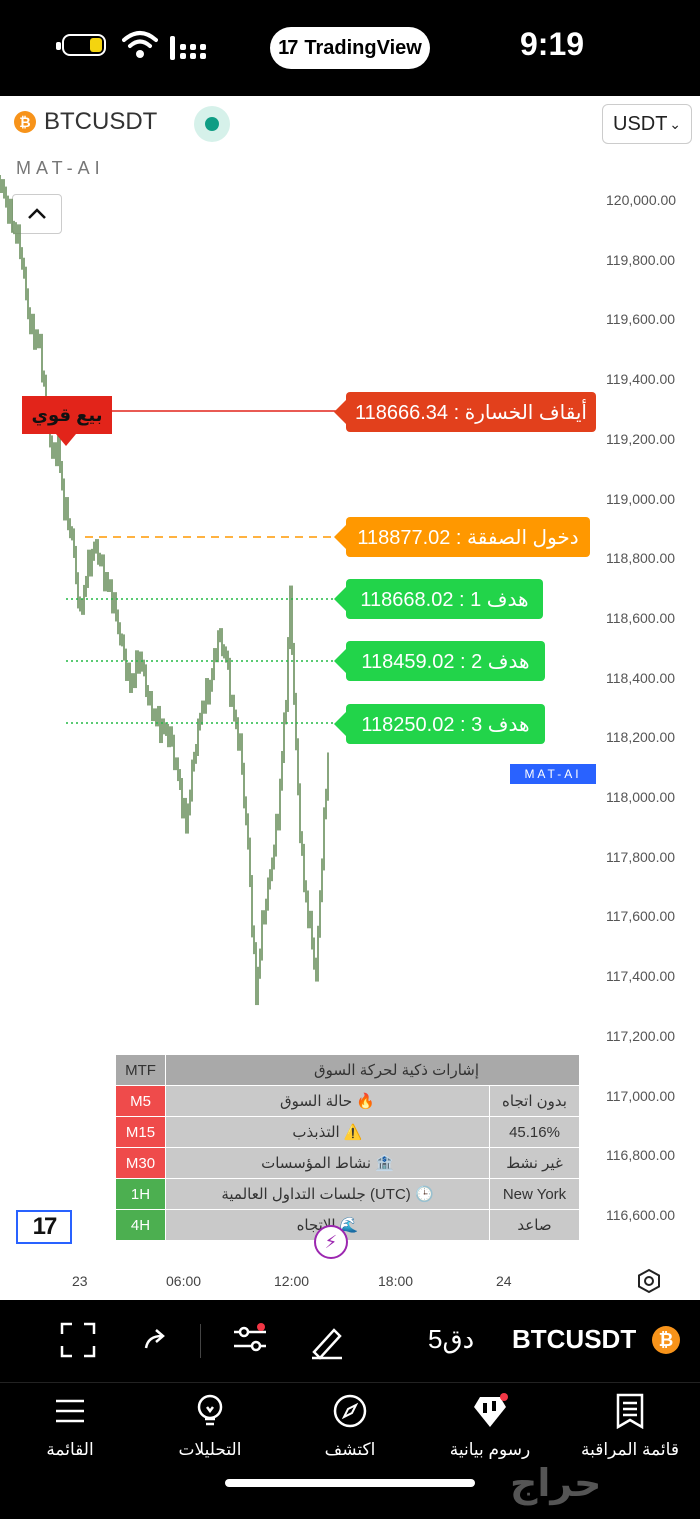  Describe the element at coordinates (70, 1411) in the screenshot. I see `menu-icon` at that location.